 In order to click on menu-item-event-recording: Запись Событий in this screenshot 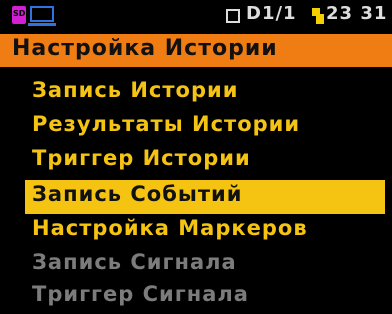, I will do `click(205, 197)`.